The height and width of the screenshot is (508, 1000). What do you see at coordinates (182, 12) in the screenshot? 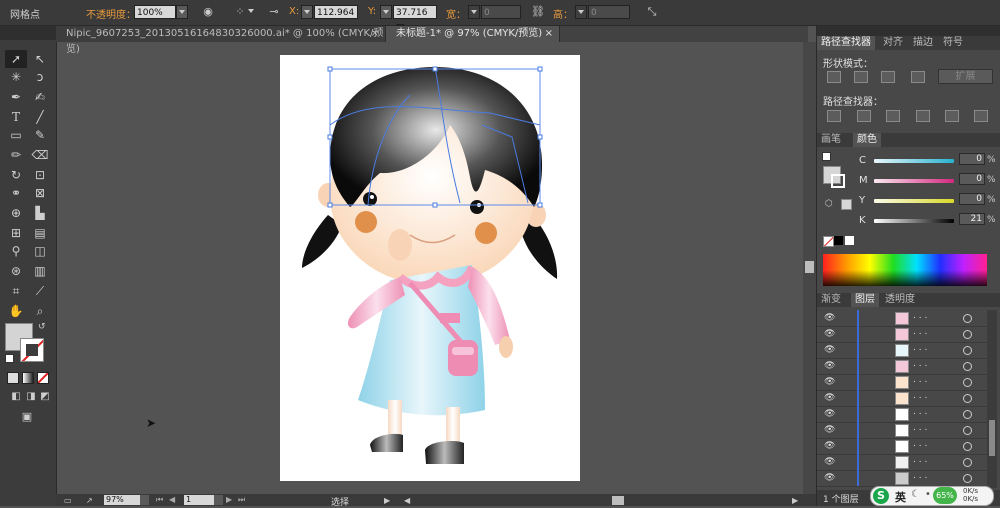
I see `opacity-dropdown-button` at bounding box center [182, 12].